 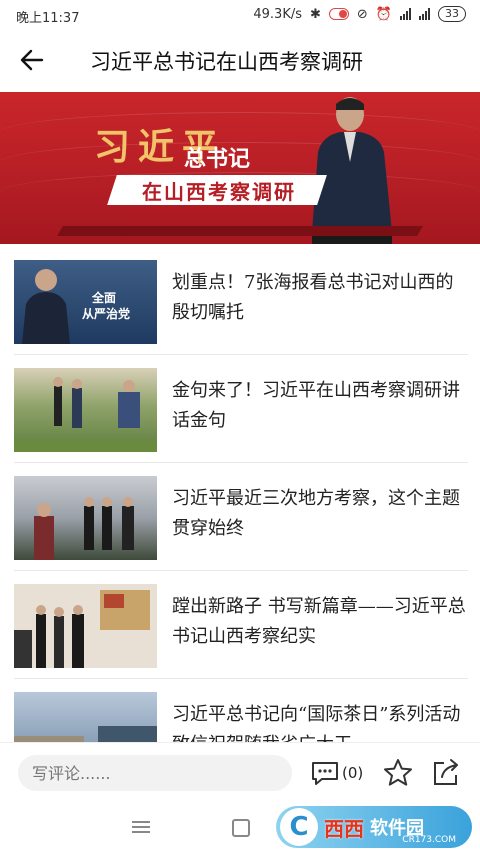 I want to click on back-button, so click(x=34, y=60).